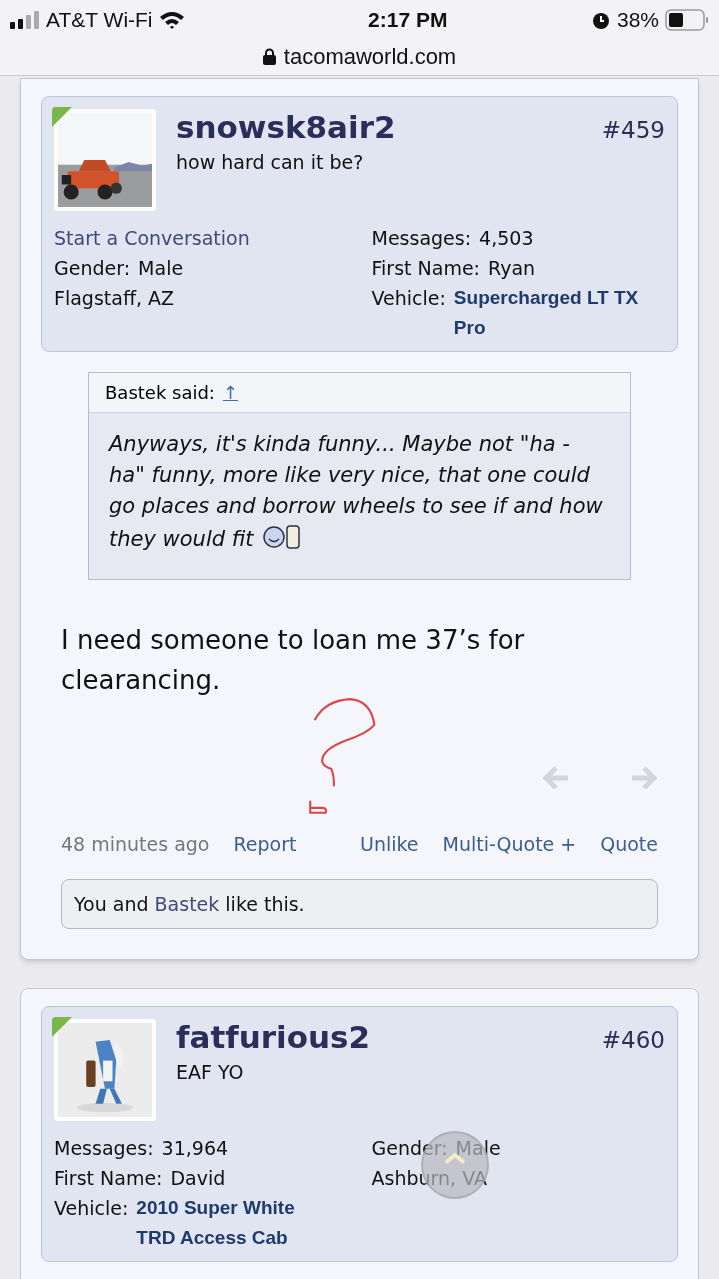 This screenshot has width=719, height=1279. What do you see at coordinates (644, 778) in the screenshot?
I see `next-arrow-icon` at bounding box center [644, 778].